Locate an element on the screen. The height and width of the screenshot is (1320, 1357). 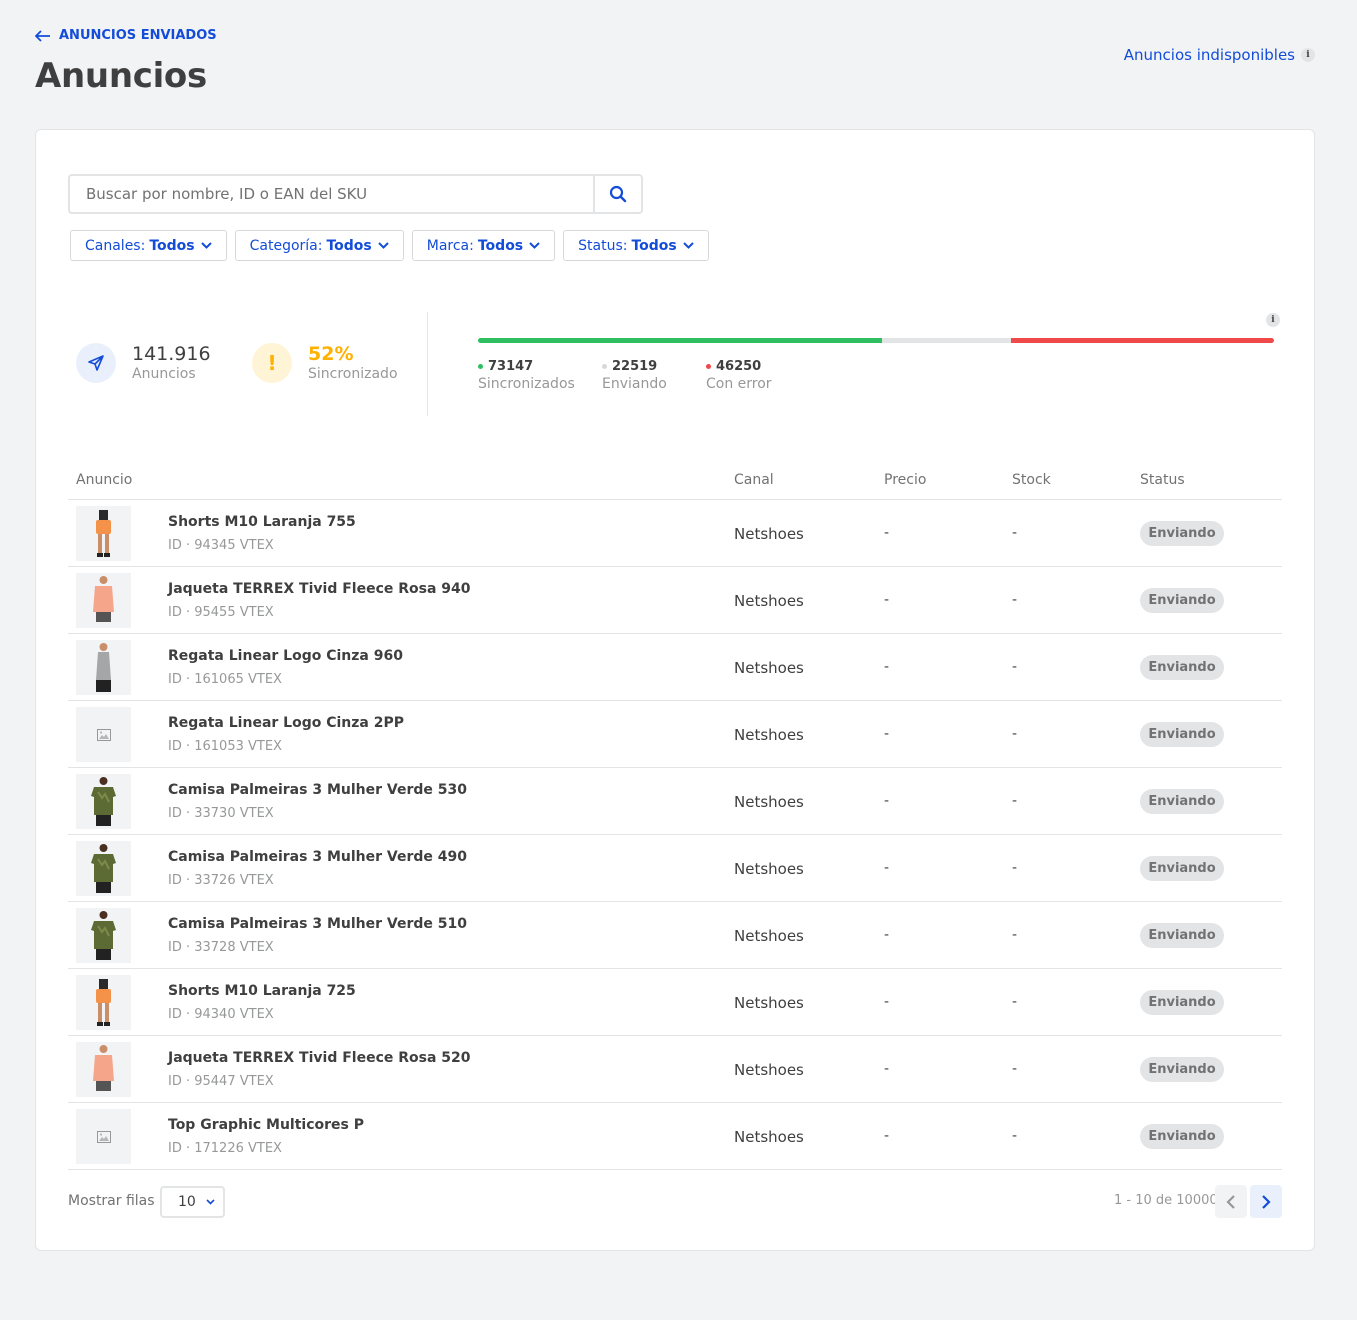
image-placeholder-icon is located at coordinates (103, 1136).